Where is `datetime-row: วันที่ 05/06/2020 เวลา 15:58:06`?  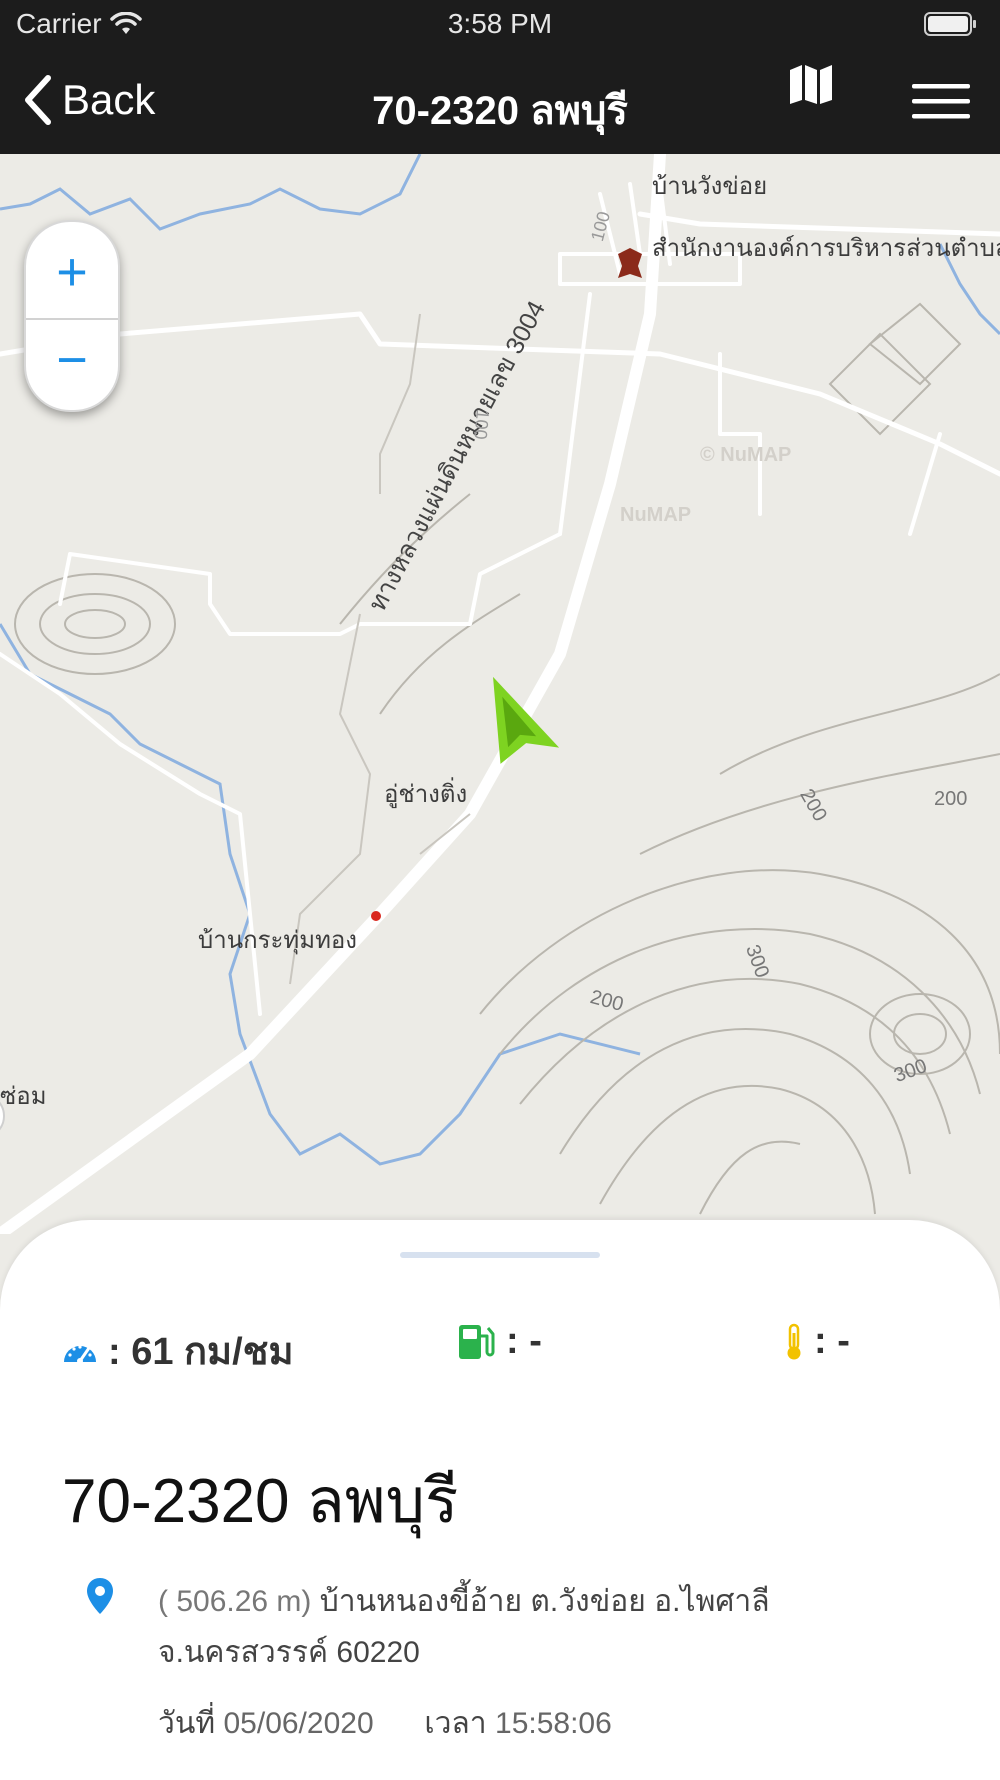 datetime-row: วันที่ 05/06/2020 เวลา 15:58:06 is located at coordinates (385, 1723).